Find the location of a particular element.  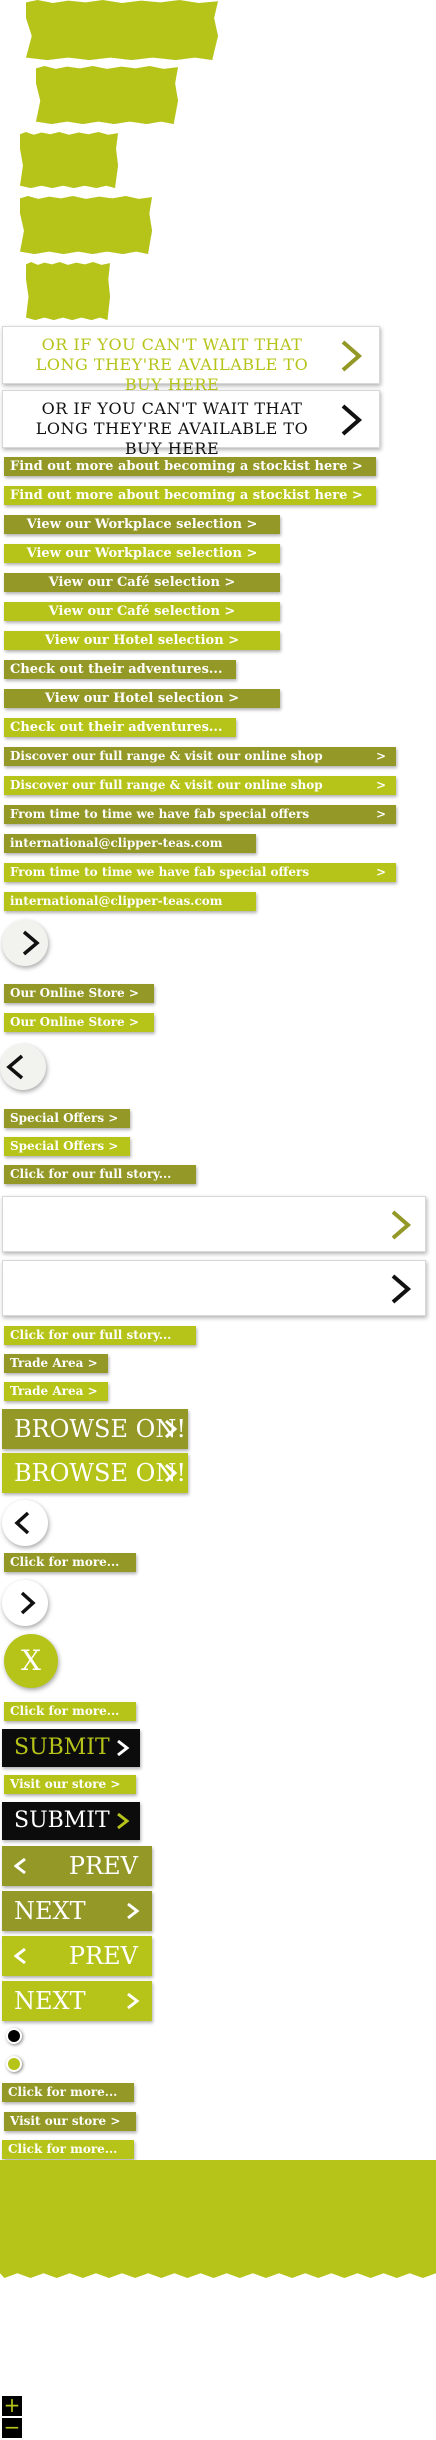

zoom-in-button: + is located at coordinates (12, 2405).